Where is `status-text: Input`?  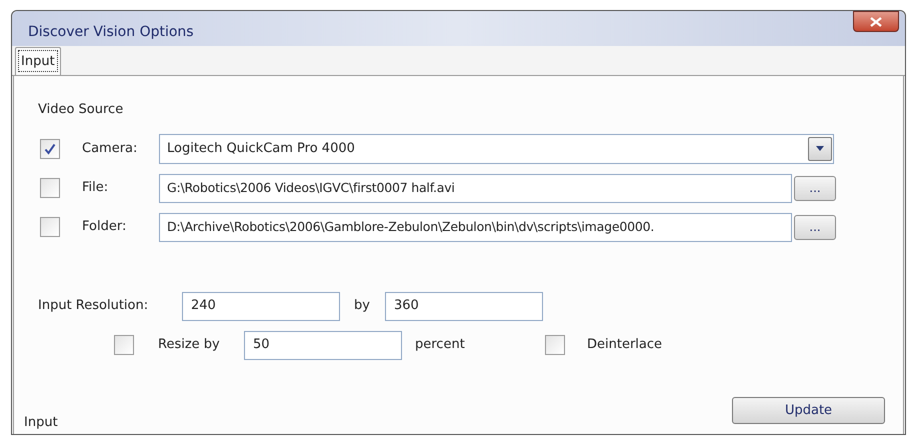
status-text: Input is located at coordinates (41, 423).